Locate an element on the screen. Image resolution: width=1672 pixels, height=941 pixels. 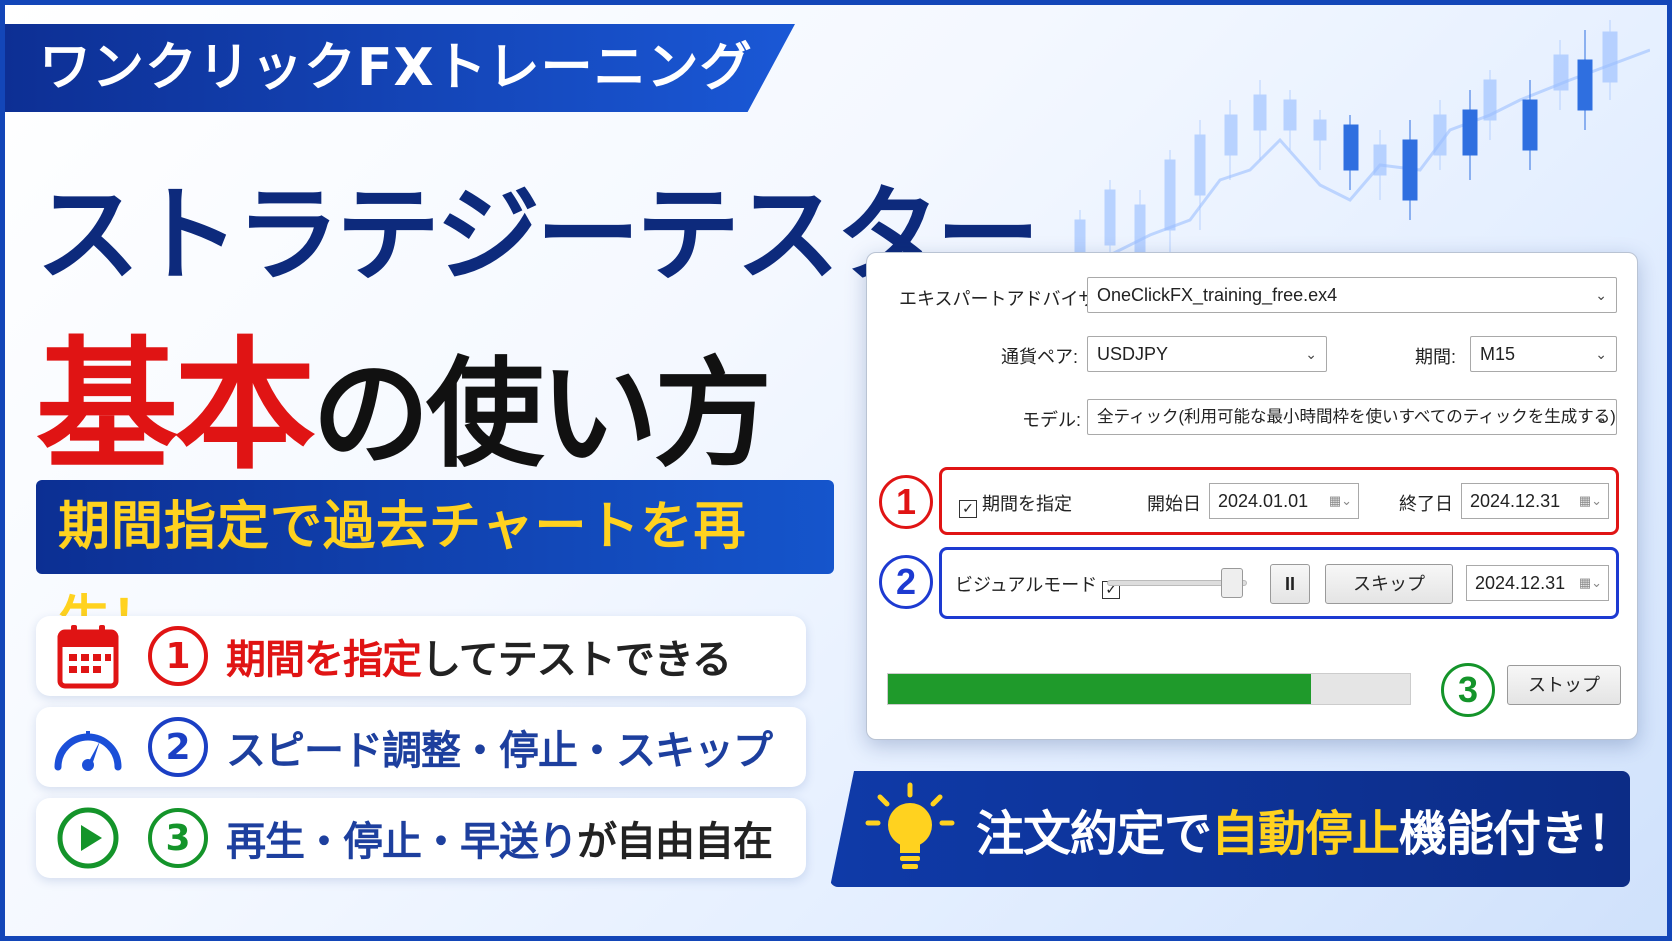
expert-label: エキスパートアドバイザ ˅ is located at coordinates (1003, 299).